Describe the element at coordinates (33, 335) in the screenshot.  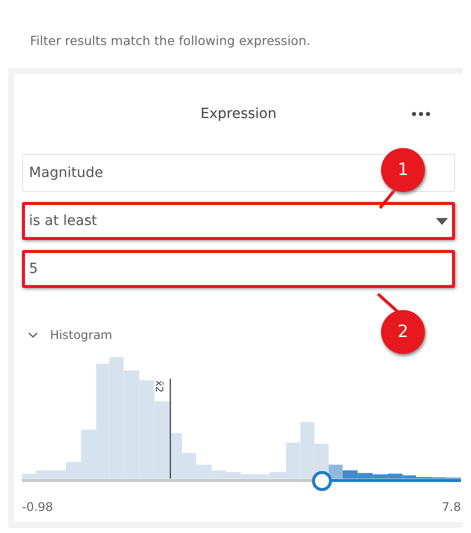
I see `chevron-icon` at that location.